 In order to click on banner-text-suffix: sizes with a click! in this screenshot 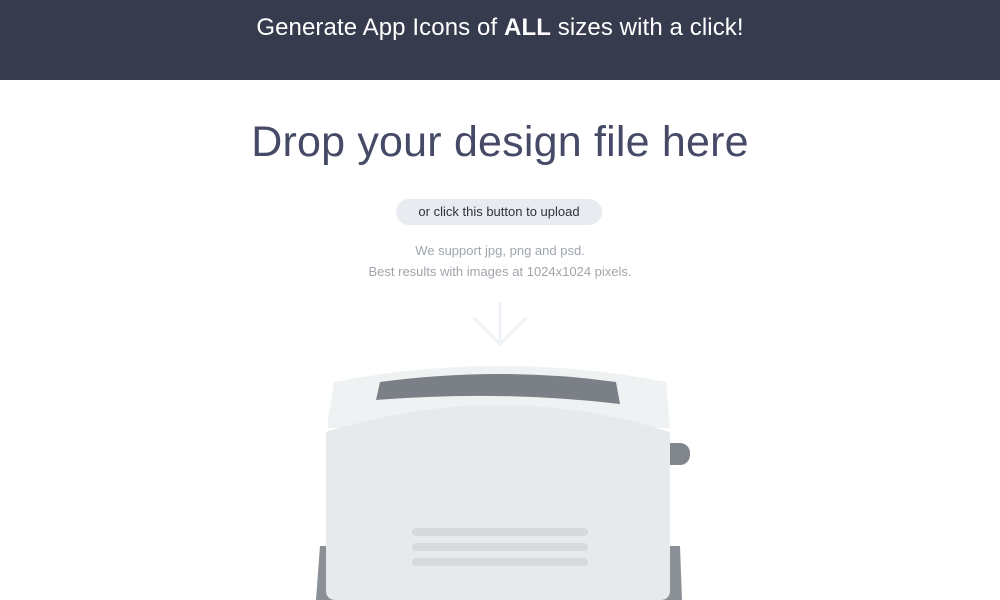, I will do `click(647, 27)`.